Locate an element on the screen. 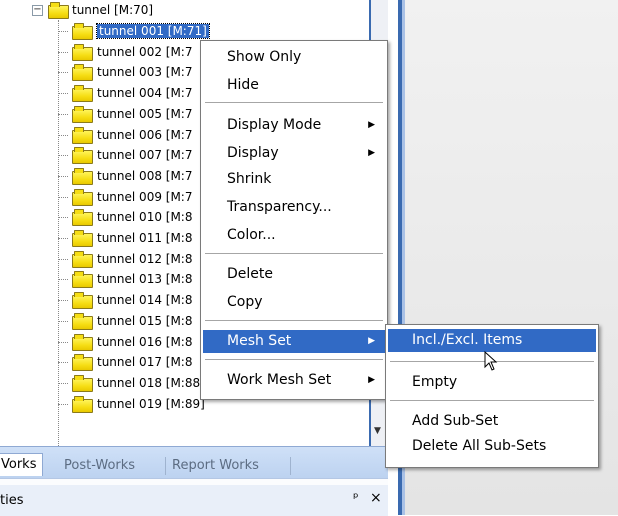 The image size is (618, 516). menu-item-delete-all-sub-sets: Delete All Sub-Sets is located at coordinates (492, 446).